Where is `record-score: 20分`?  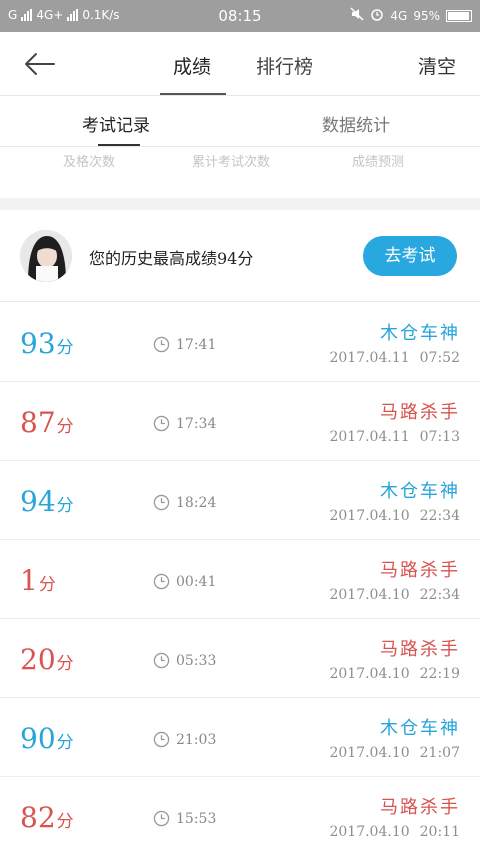 record-score: 20分 is located at coordinates (47, 659).